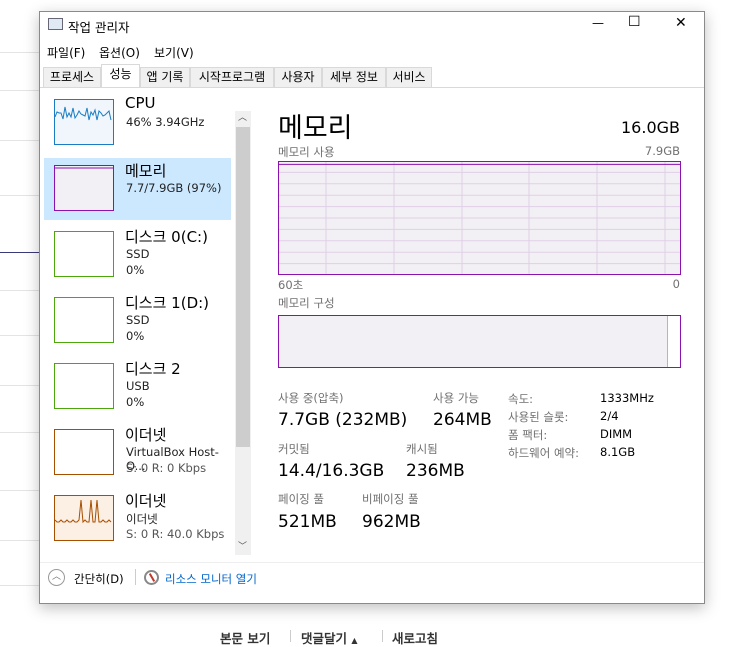  What do you see at coordinates (20, 323) in the screenshot?
I see `background-page` at bounding box center [20, 323].